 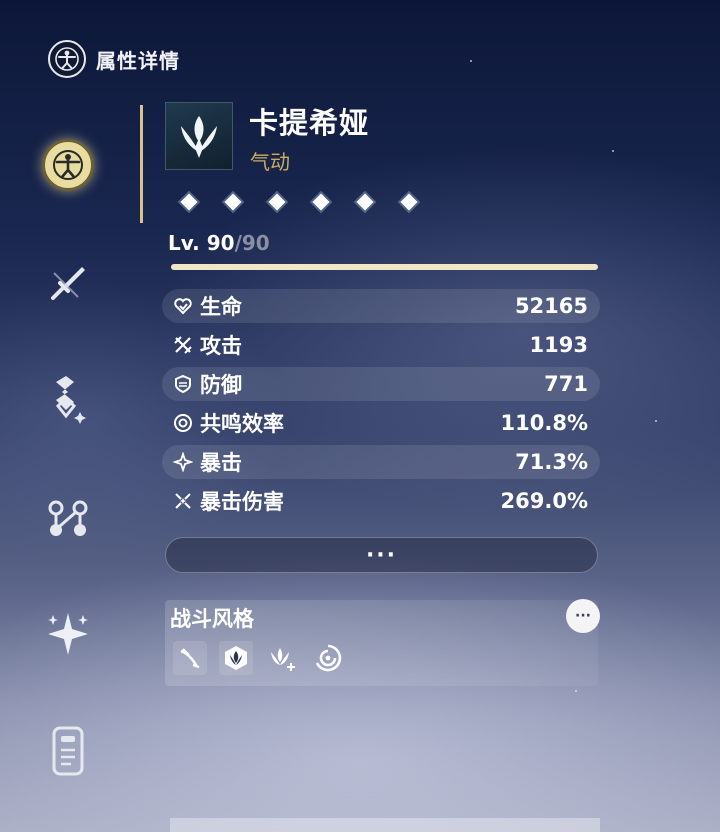 What do you see at coordinates (270, 162) in the screenshot?
I see `character-element: 气动` at bounding box center [270, 162].